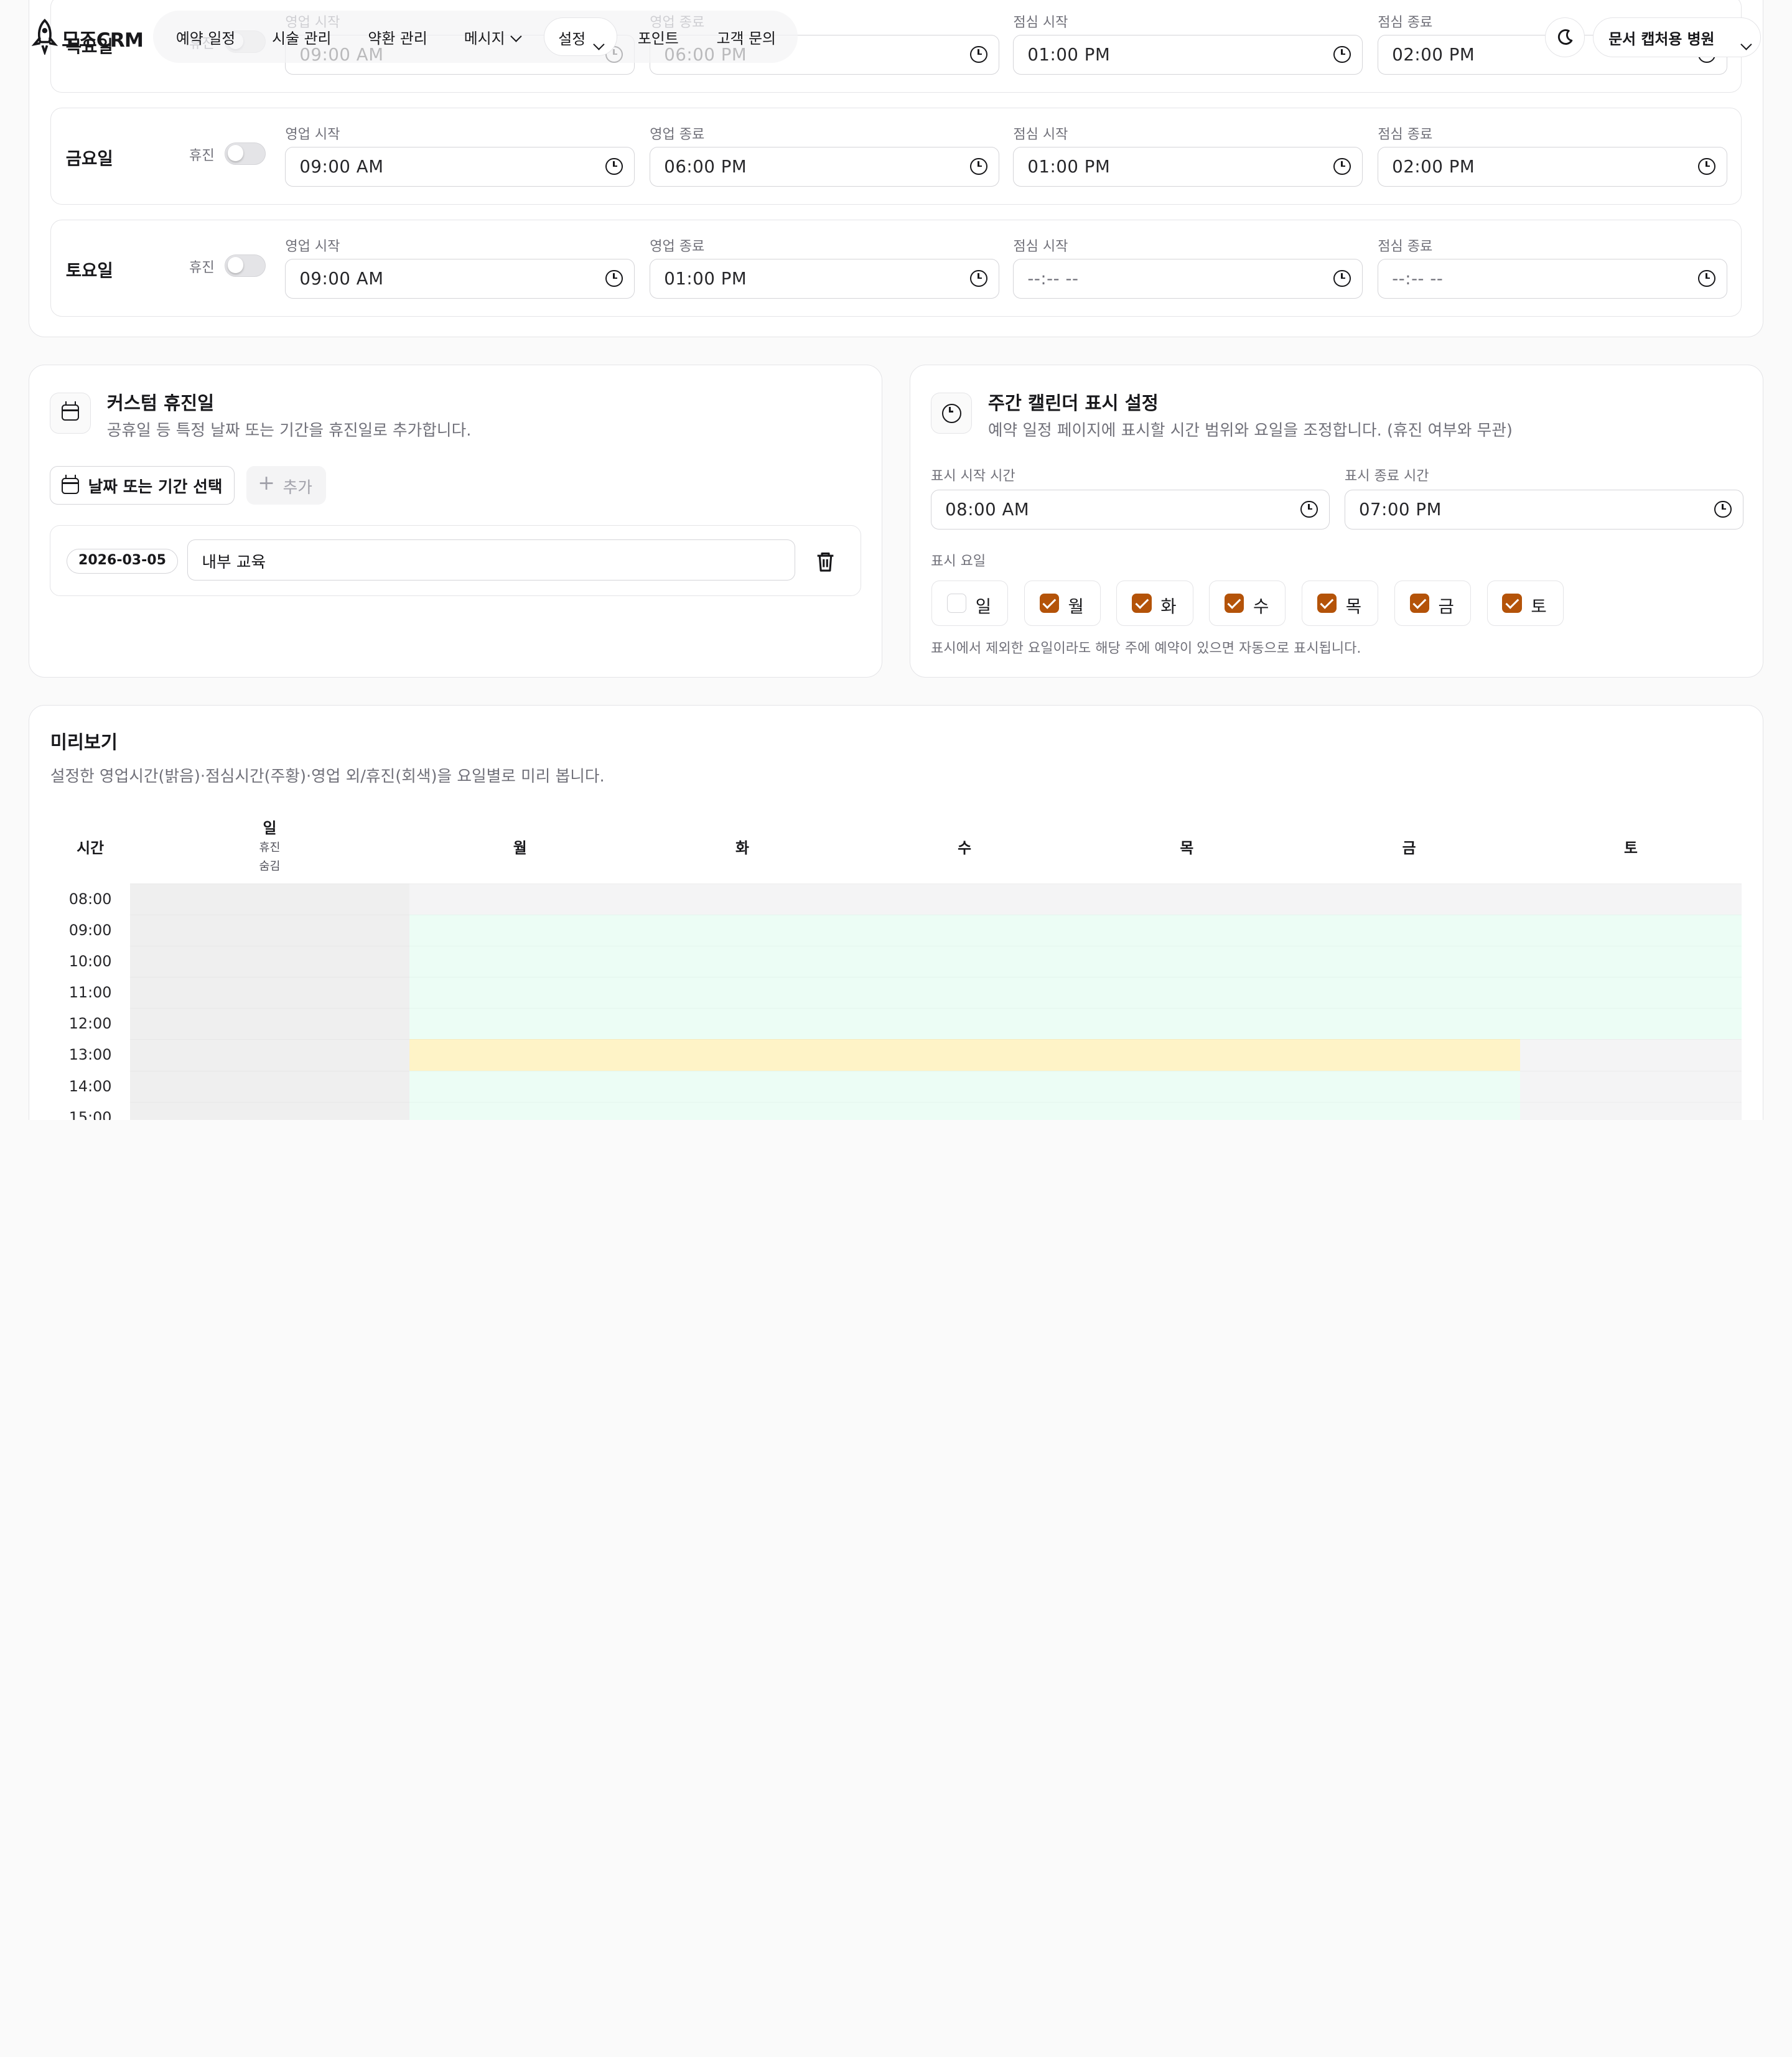 This screenshot has width=1792, height=2057. What do you see at coordinates (1409, 848) in the screenshot?
I see `column-header-day: 금` at bounding box center [1409, 848].